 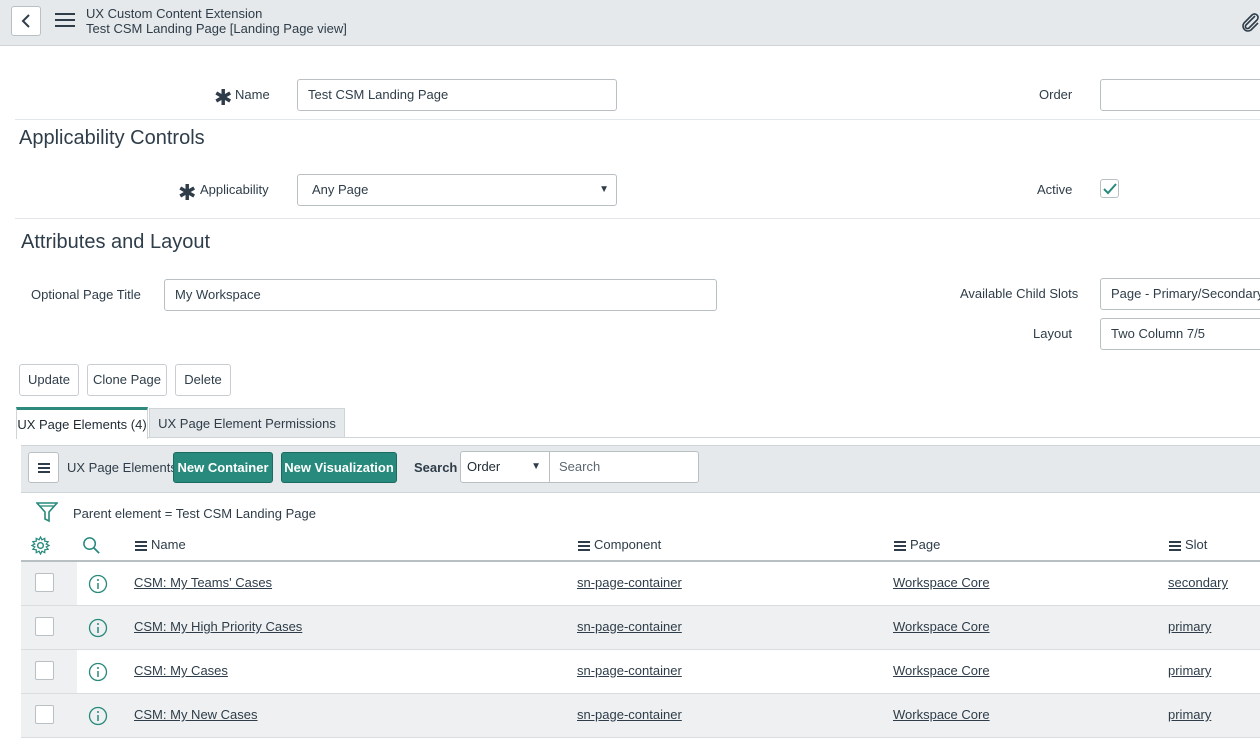 I want to click on active-label: Active, so click(x=1055, y=189).